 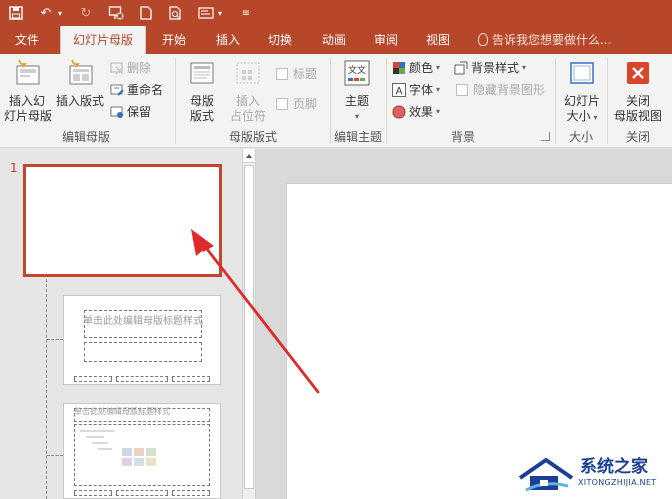 I want to click on insert-slide-master-label-1: 插入幻, so click(x=26, y=101).